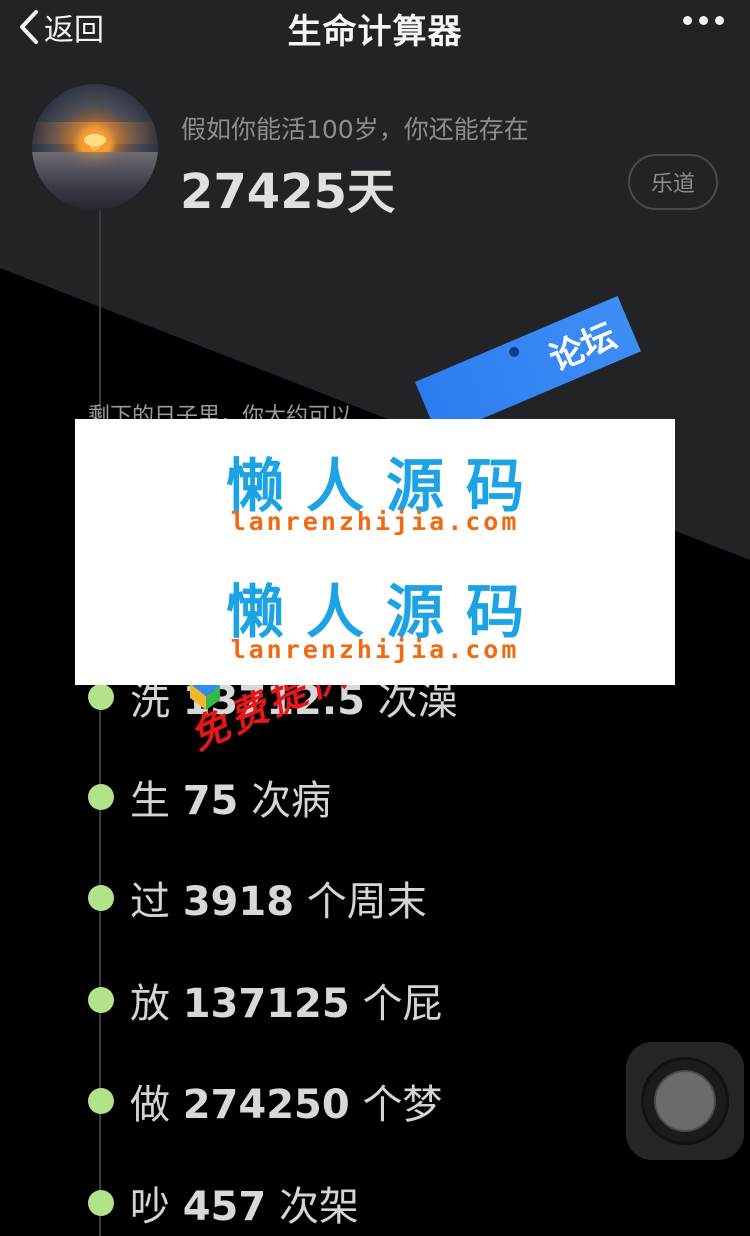  I want to click on watermark-en-1: lanrenzhijia.com, so click(375, 521).